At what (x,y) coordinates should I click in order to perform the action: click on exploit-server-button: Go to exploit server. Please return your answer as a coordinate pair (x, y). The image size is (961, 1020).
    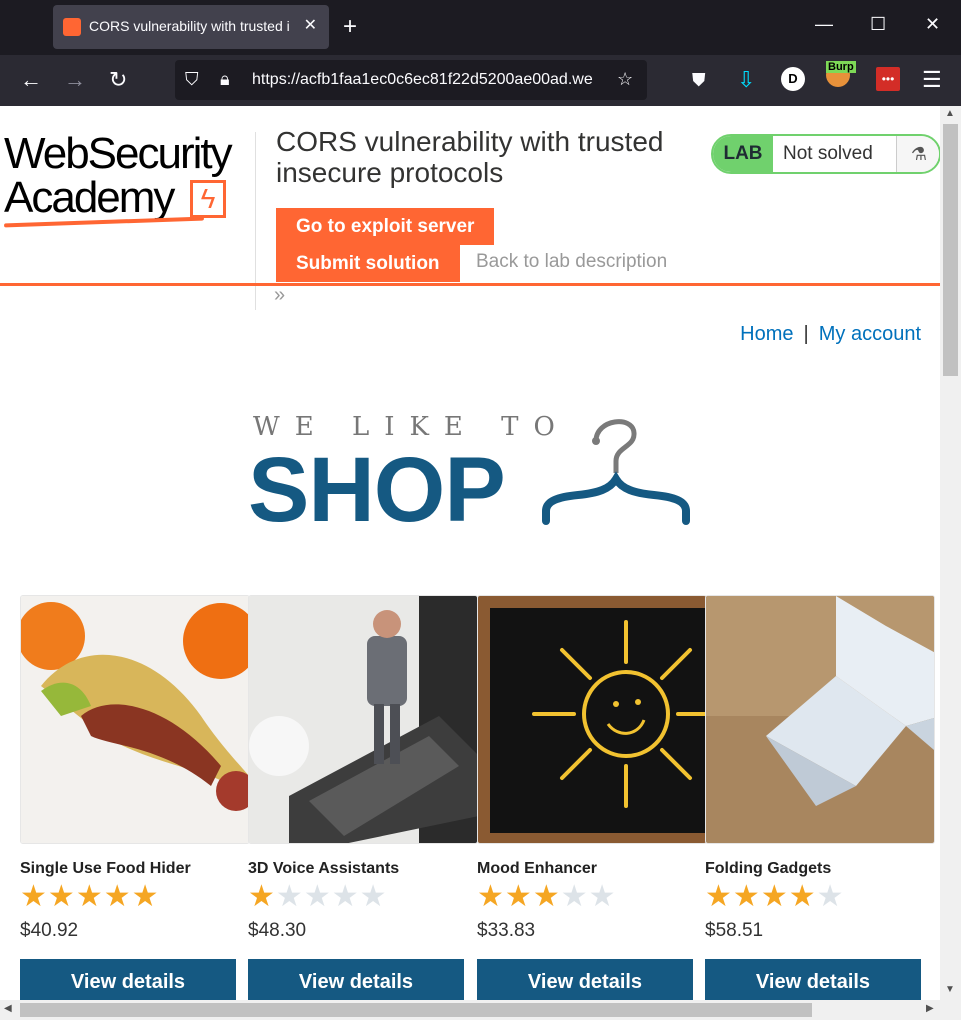
    Looking at the image, I should click on (385, 226).